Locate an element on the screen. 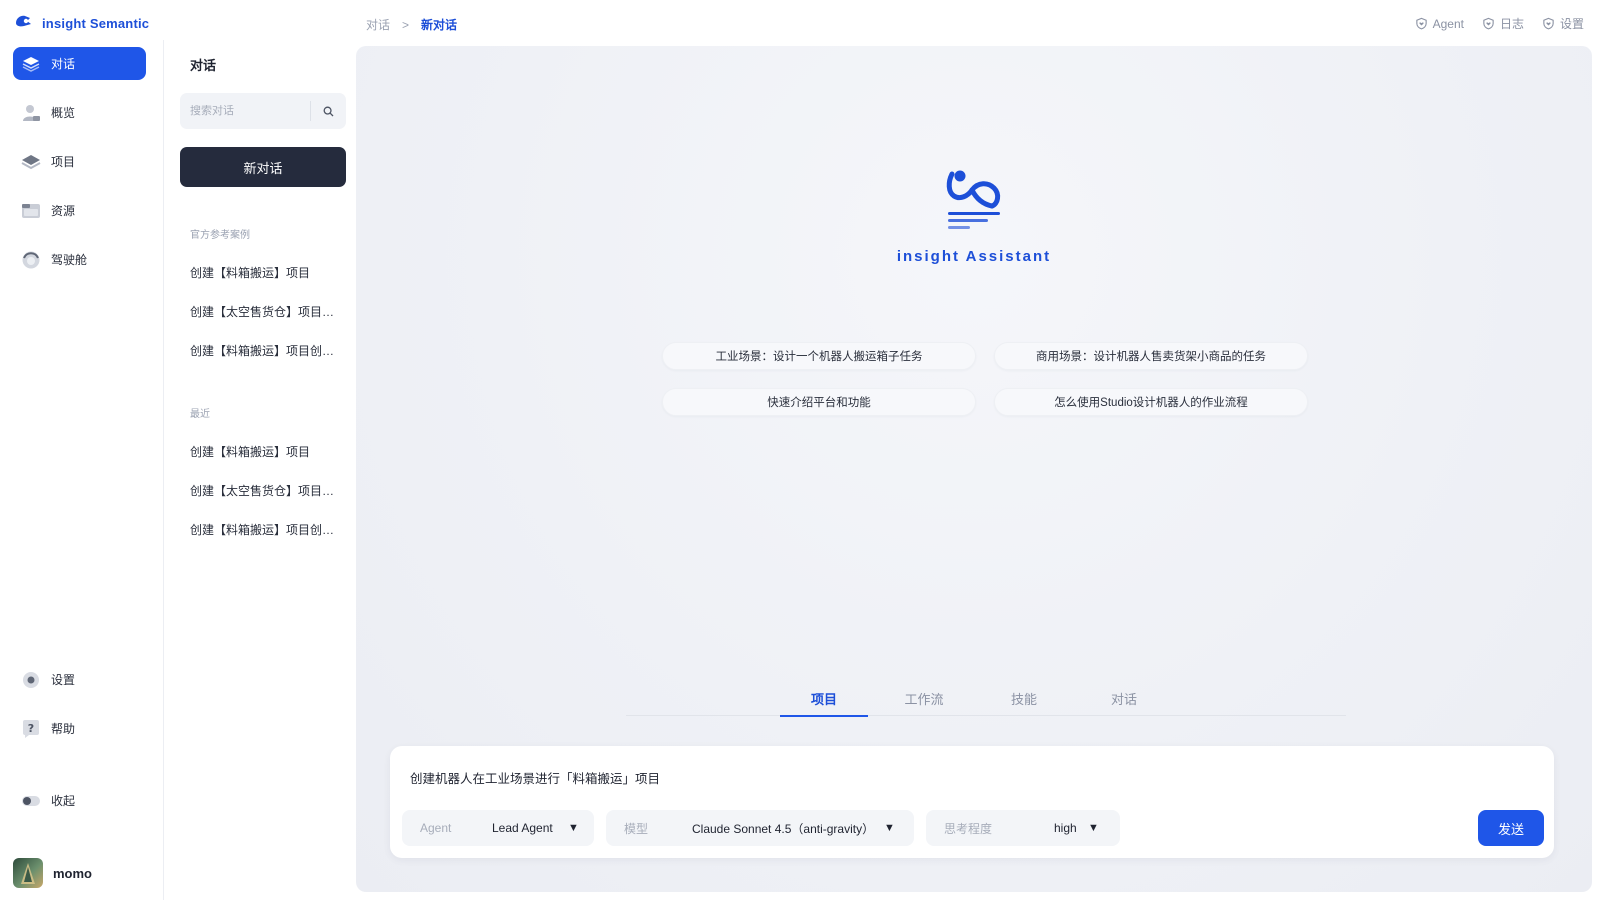 The height and width of the screenshot is (900, 1600). brand-logo-icon is located at coordinates (24, 23).